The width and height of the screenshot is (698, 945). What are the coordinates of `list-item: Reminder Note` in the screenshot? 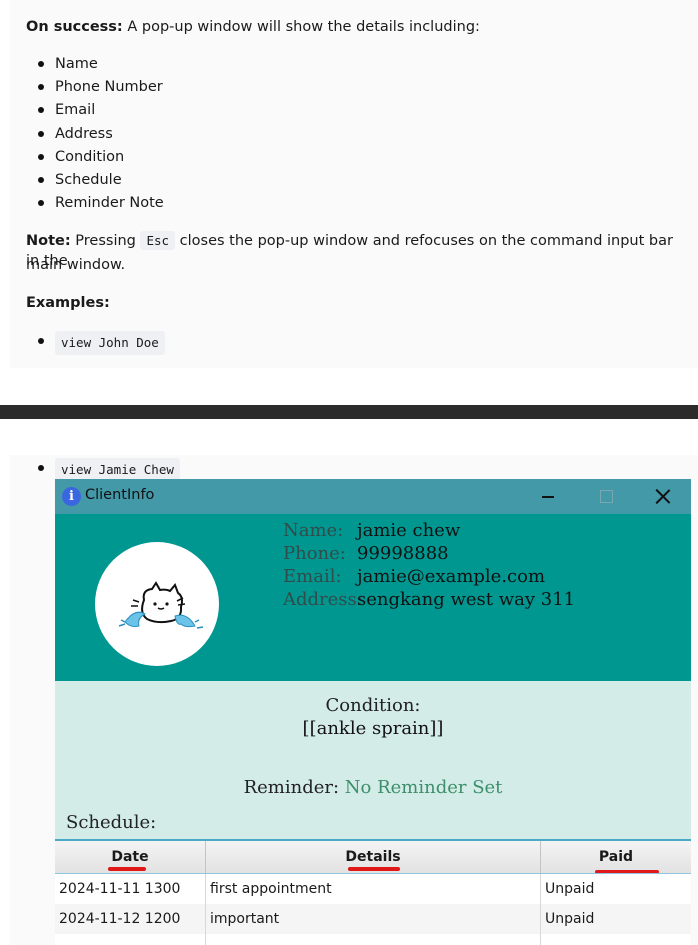 It's located at (101, 204).